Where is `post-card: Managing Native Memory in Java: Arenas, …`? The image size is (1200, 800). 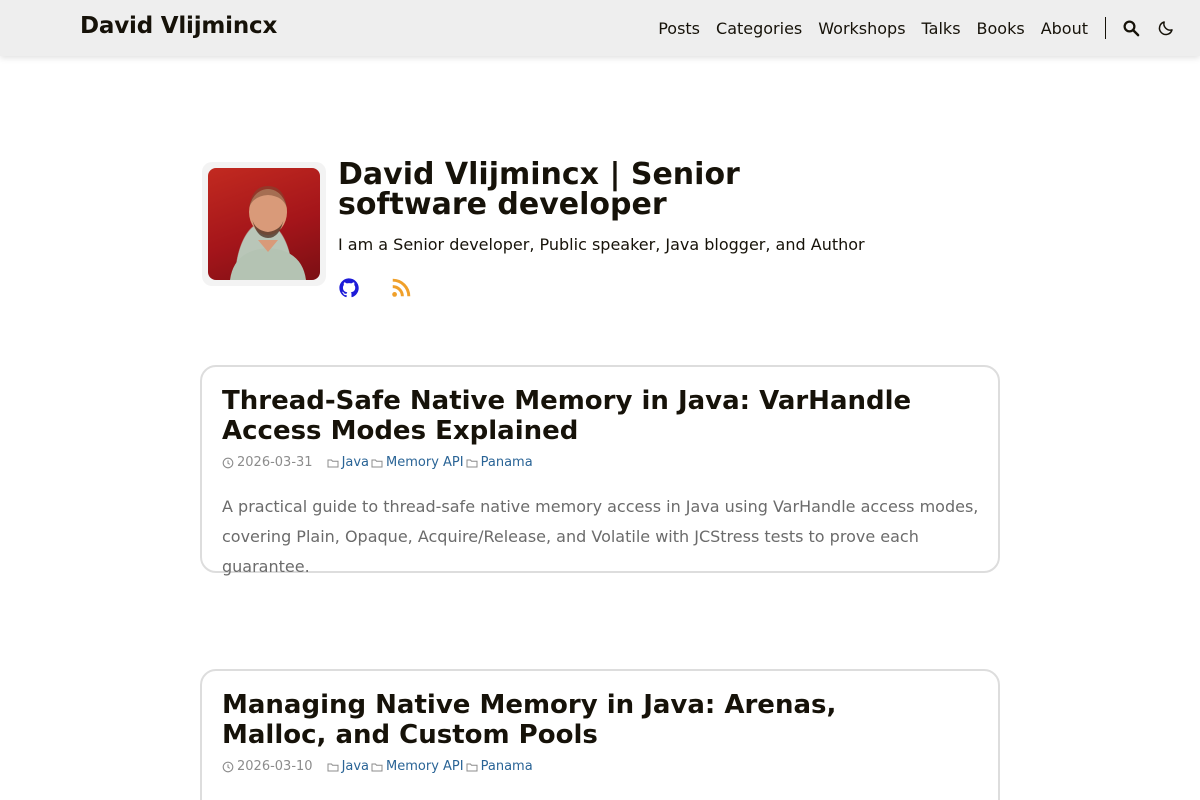
post-card: Managing Native Memory in Java: Arenas, … is located at coordinates (600, 734).